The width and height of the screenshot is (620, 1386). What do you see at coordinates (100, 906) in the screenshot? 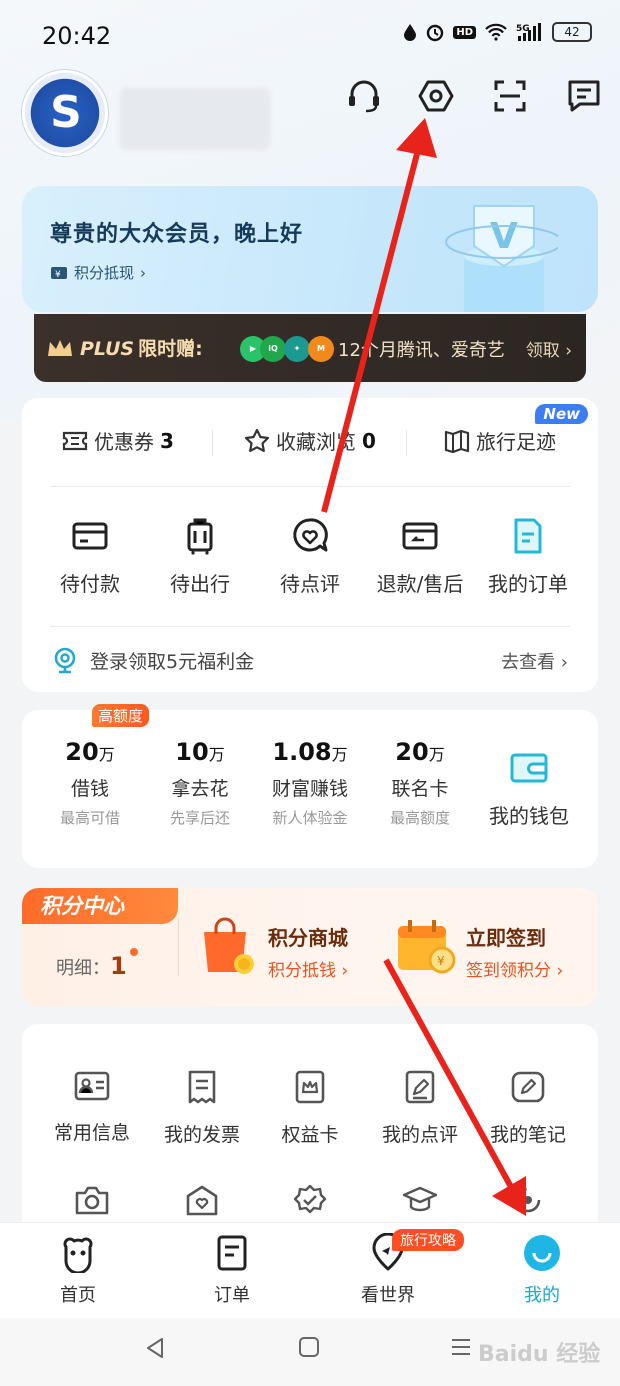
I see `points-center-tag: 积分中心` at bounding box center [100, 906].